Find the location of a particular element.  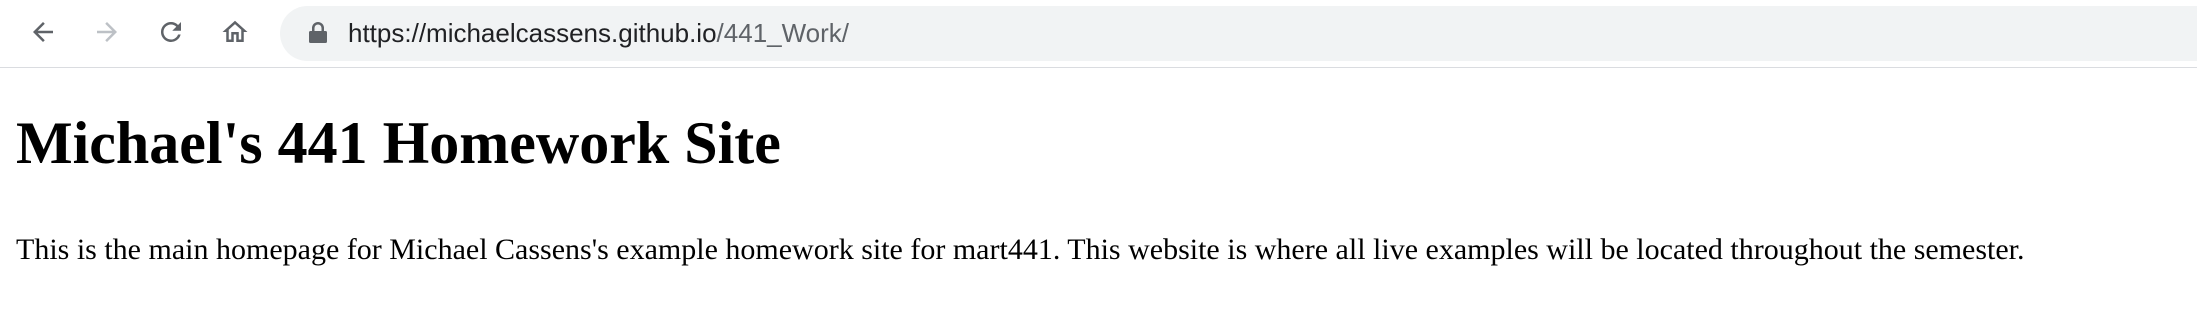

back-button is located at coordinates (43, 32).